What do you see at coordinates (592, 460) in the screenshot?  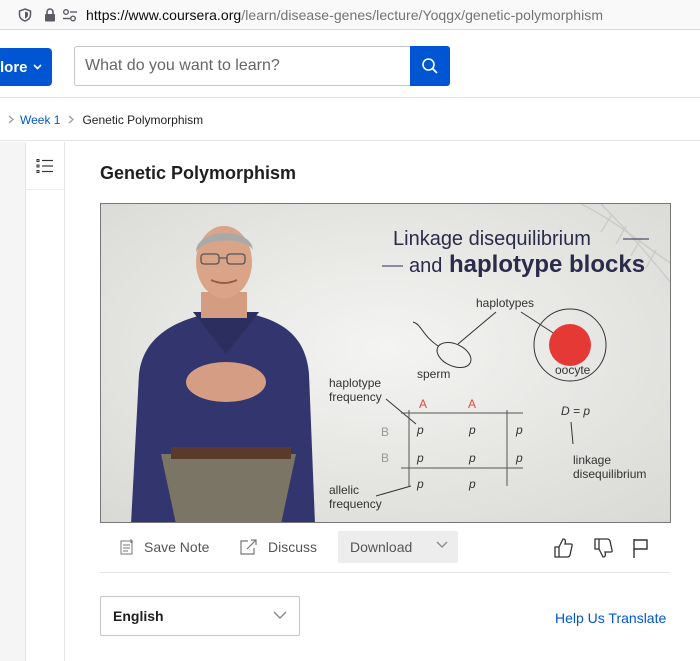 I see `label-linkage-1: linkage` at bounding box center [592, 460].